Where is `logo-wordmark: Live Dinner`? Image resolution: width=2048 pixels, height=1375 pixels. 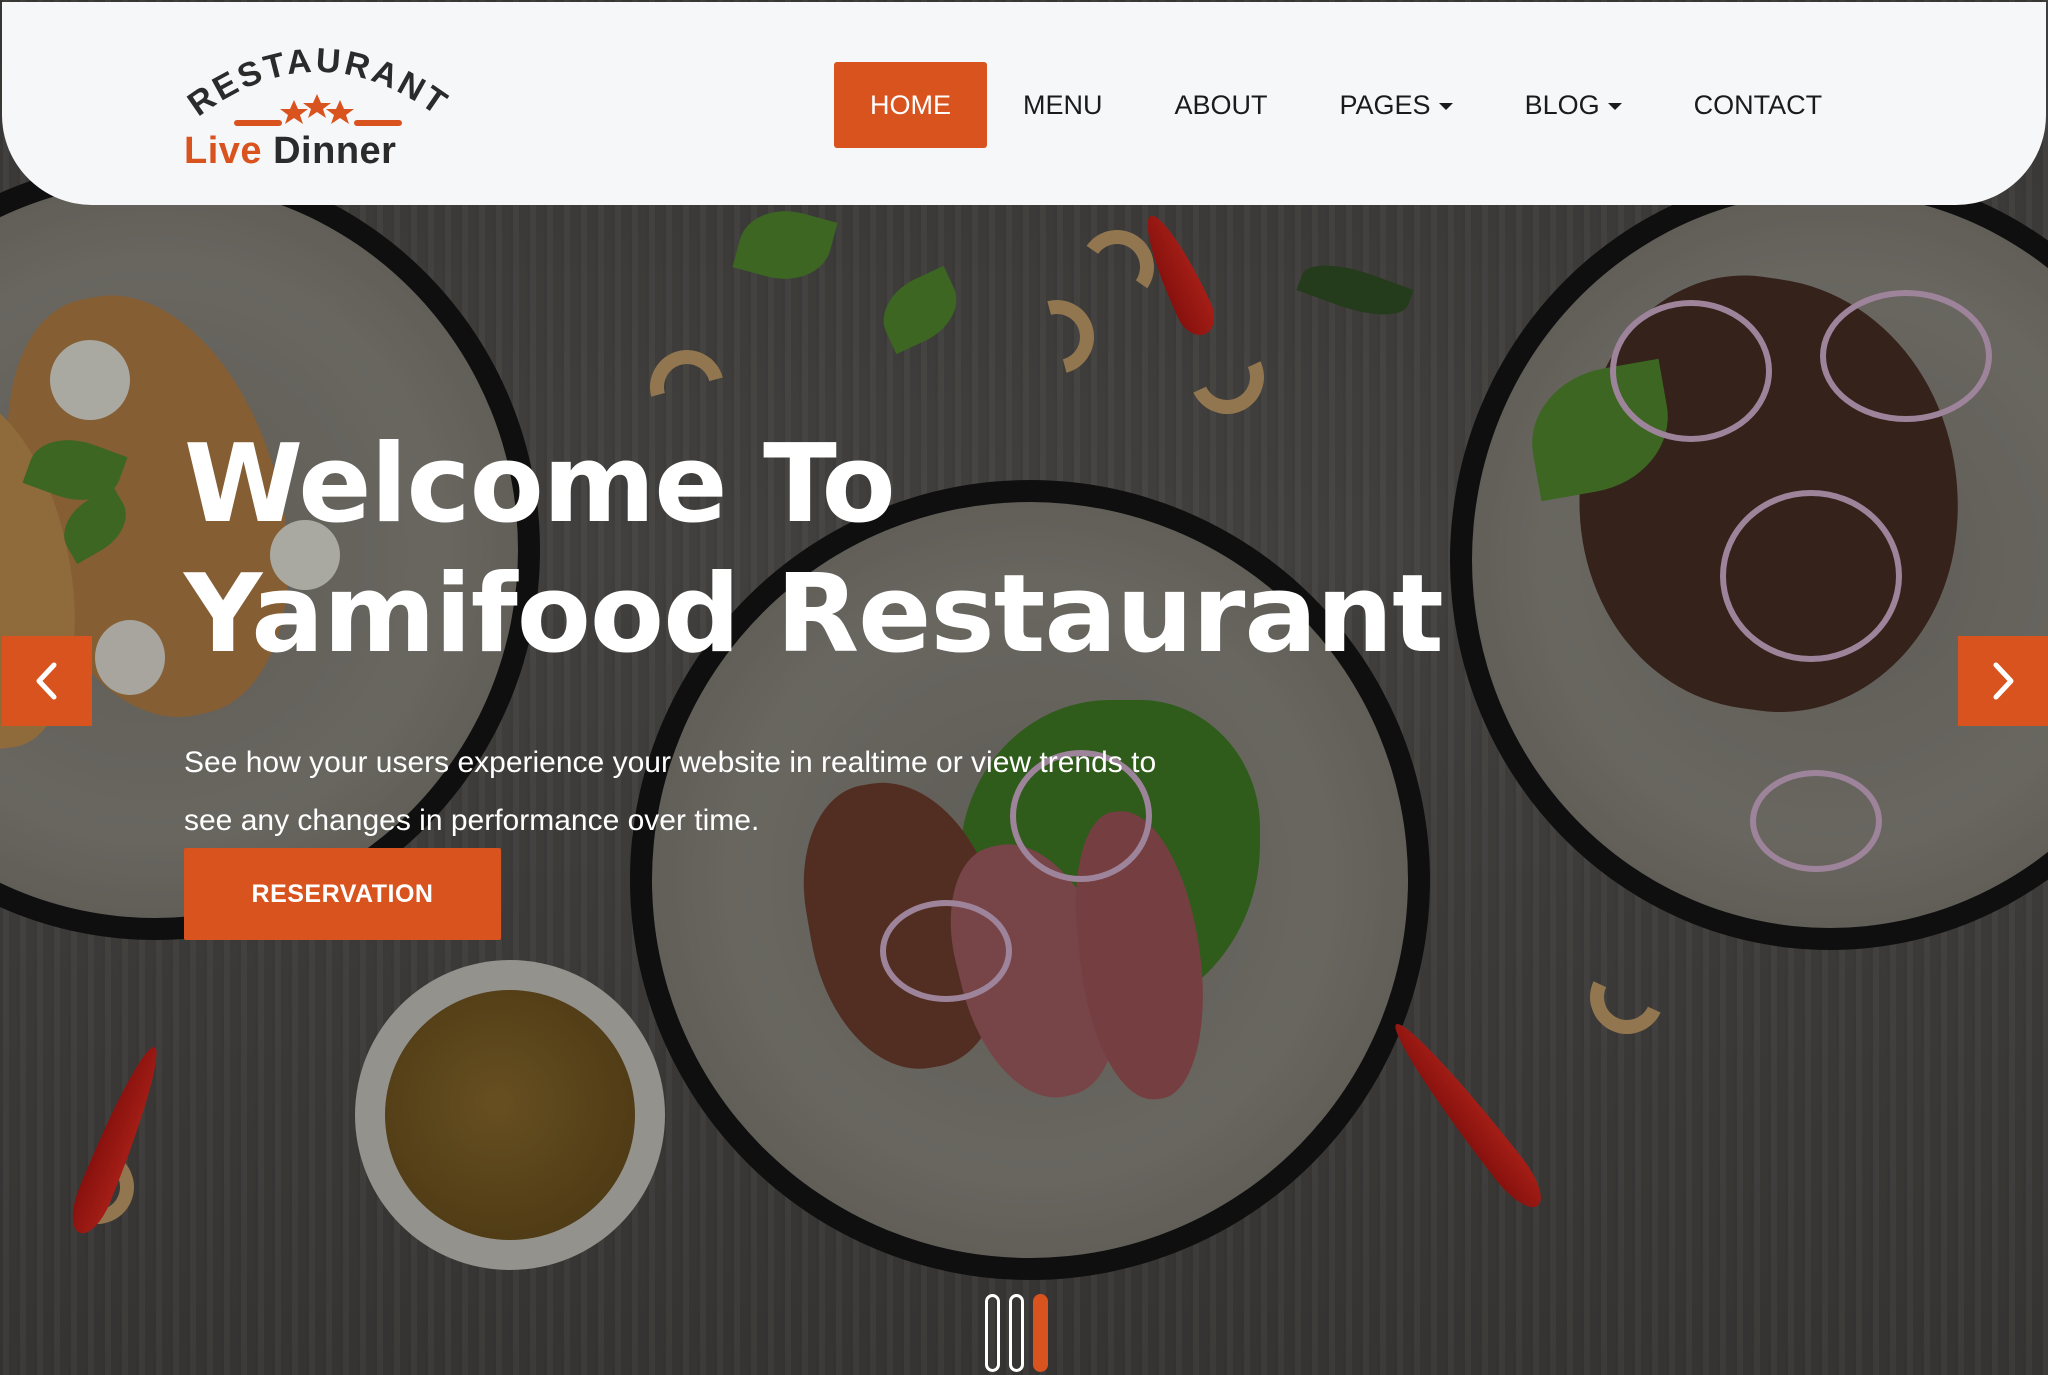 logo-wordmark: Live Dinner is located at coordinates (290, 151).